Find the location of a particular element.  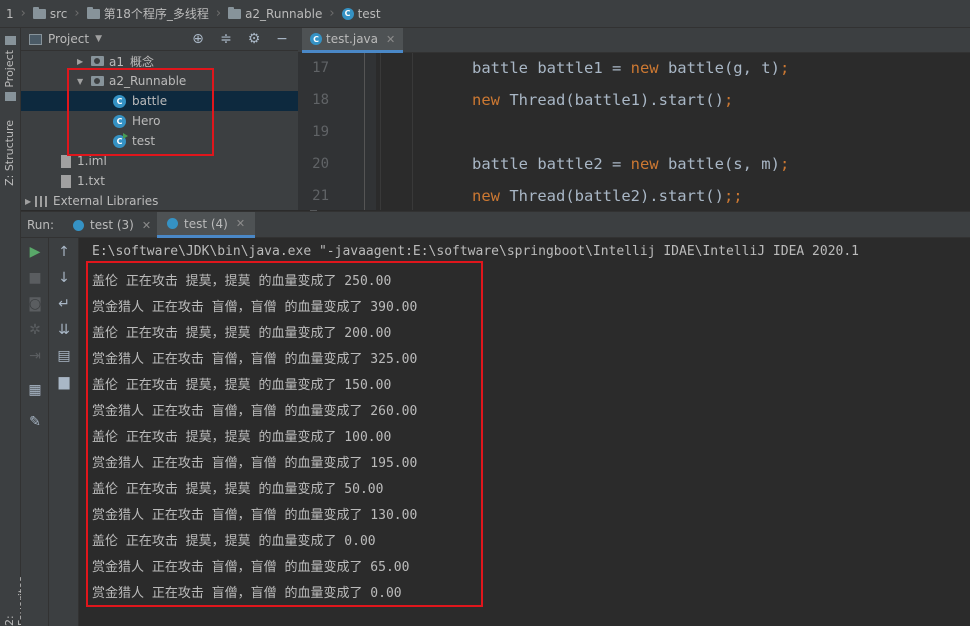

run-label: Run: is located at coordinates (41, 225).